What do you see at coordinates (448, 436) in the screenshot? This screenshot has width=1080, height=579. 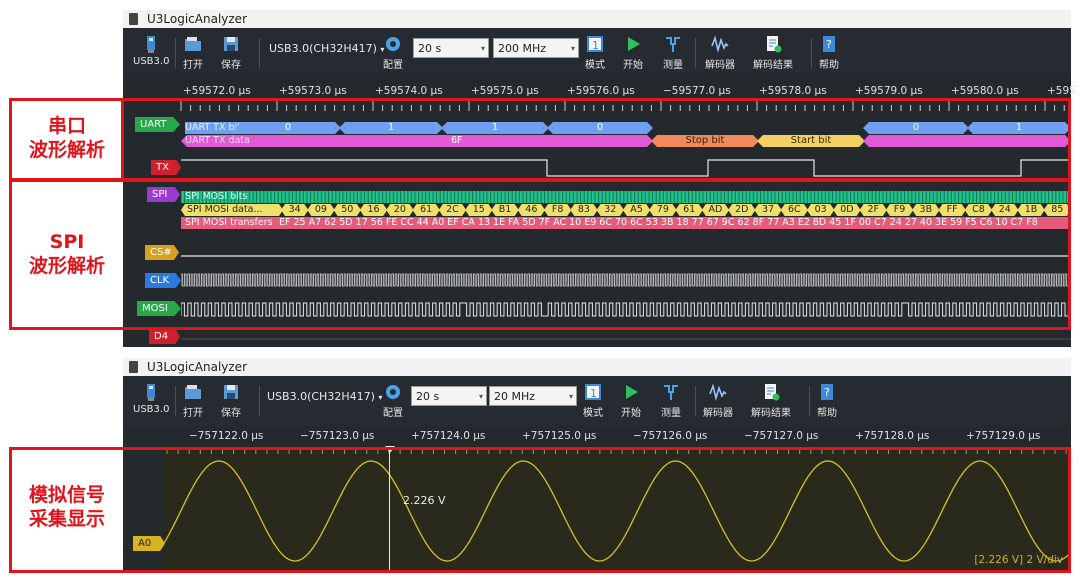 I see `time-tick-label: +757124.0 μs` at bounding box center [448, 436].